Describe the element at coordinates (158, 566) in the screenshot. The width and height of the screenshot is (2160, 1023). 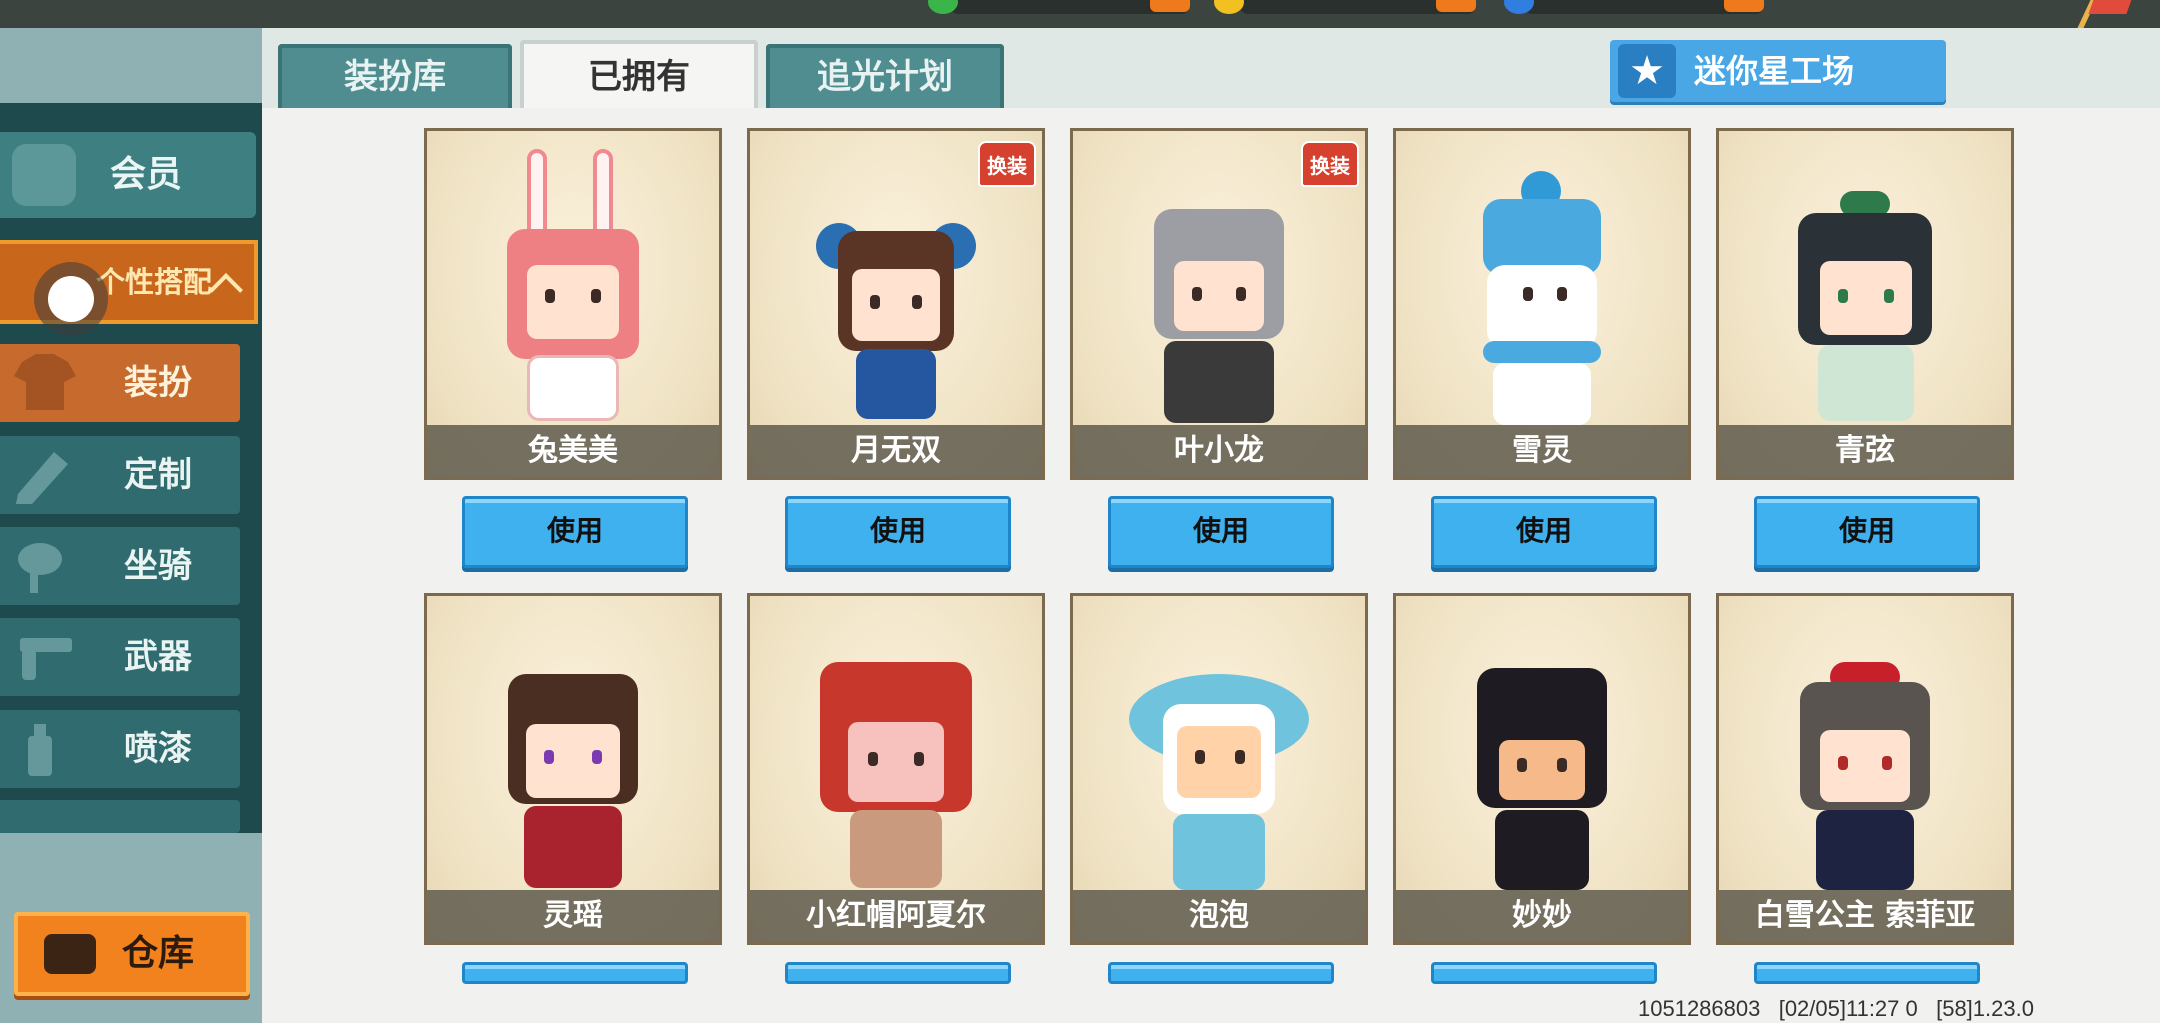
I see `sidebar-item-label: 坐骑` at that location.